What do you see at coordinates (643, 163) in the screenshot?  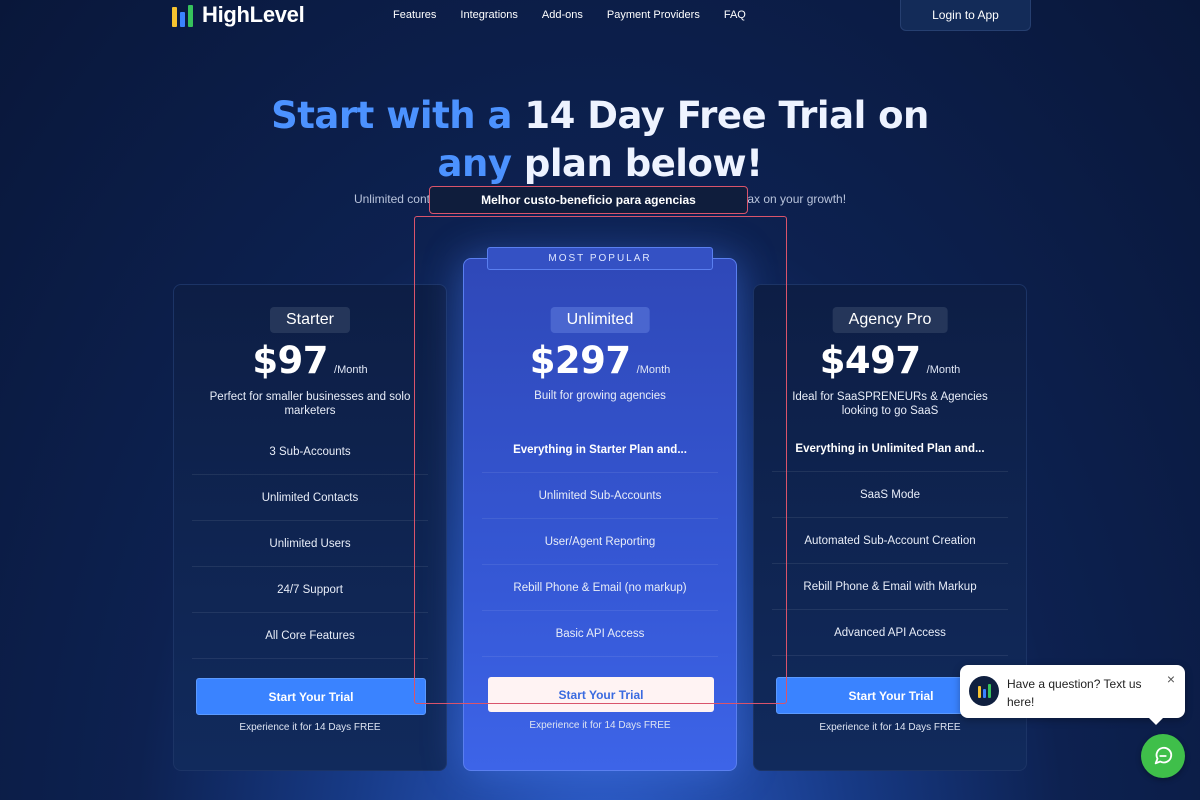 I see `headline-plan-below: plan below!` at bounding box center [643, 163].